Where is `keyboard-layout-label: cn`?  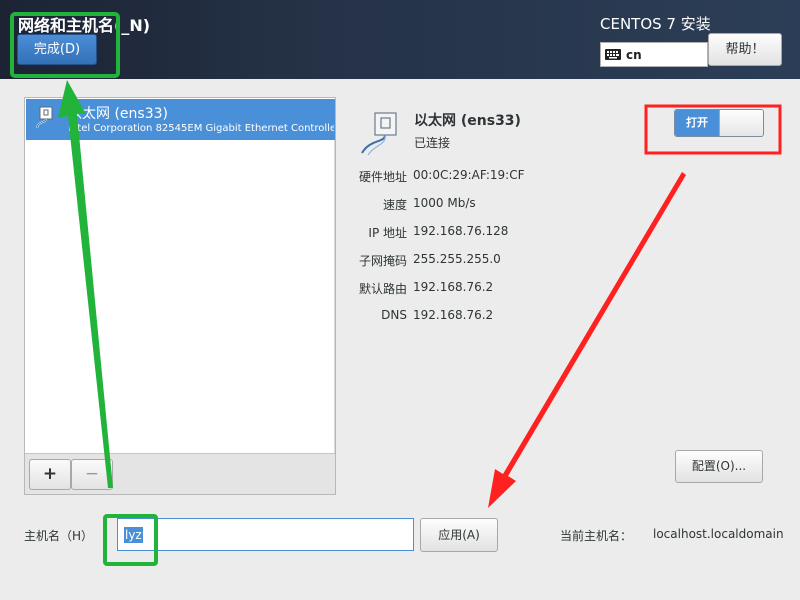
keyboard-layout-label: cn is located at coordinates (634, 54).